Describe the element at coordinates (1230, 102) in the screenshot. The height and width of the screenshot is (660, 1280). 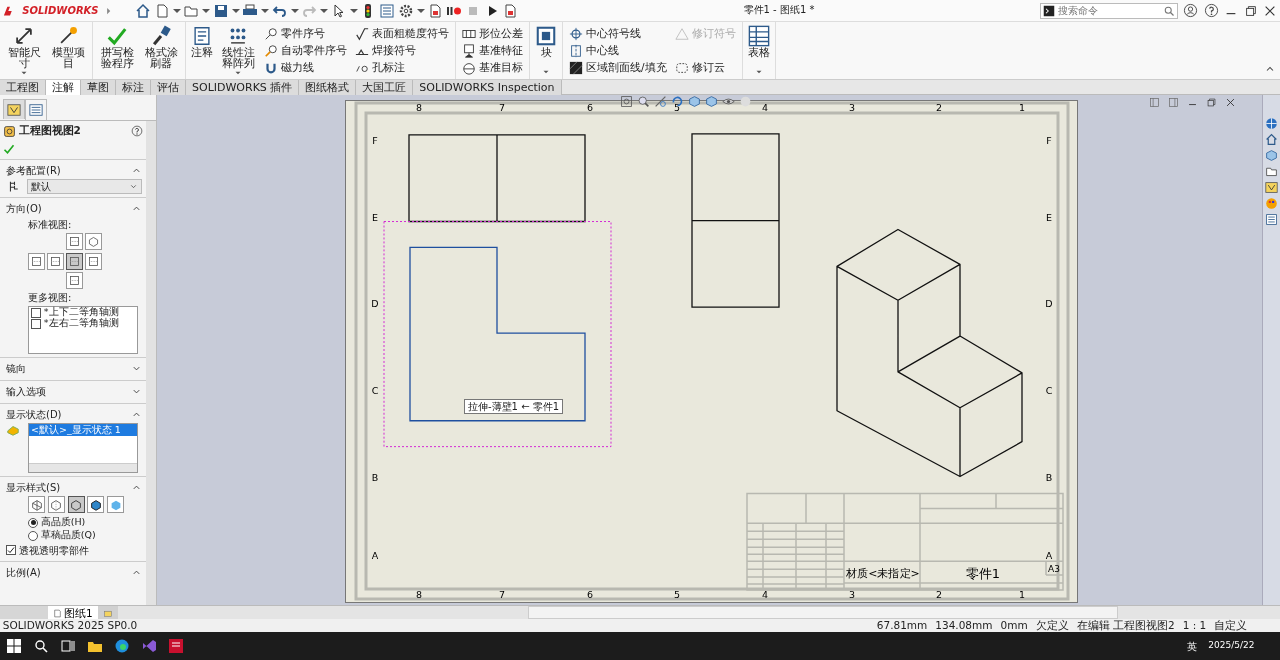
I see `close-icon` at that location.